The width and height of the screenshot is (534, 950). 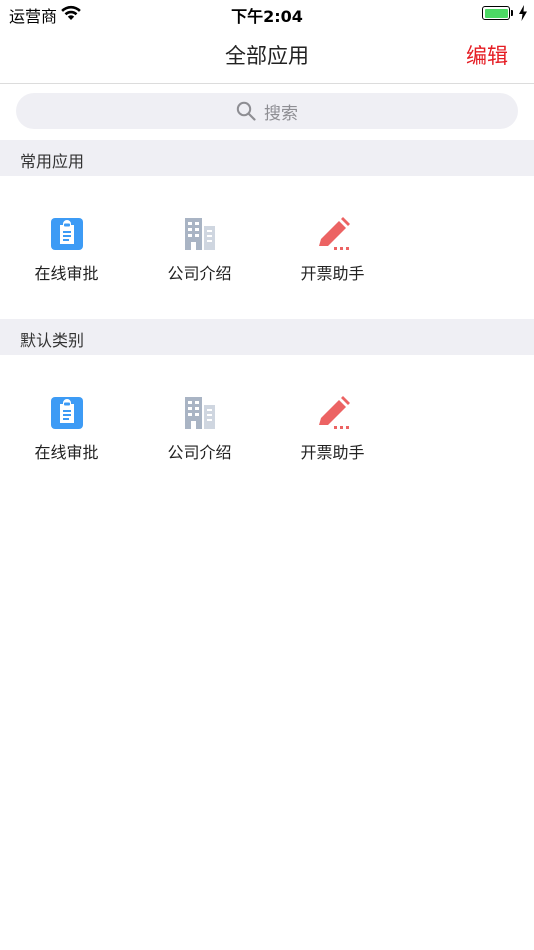 I want to click on battery-fill, so click(x=496, y=13).